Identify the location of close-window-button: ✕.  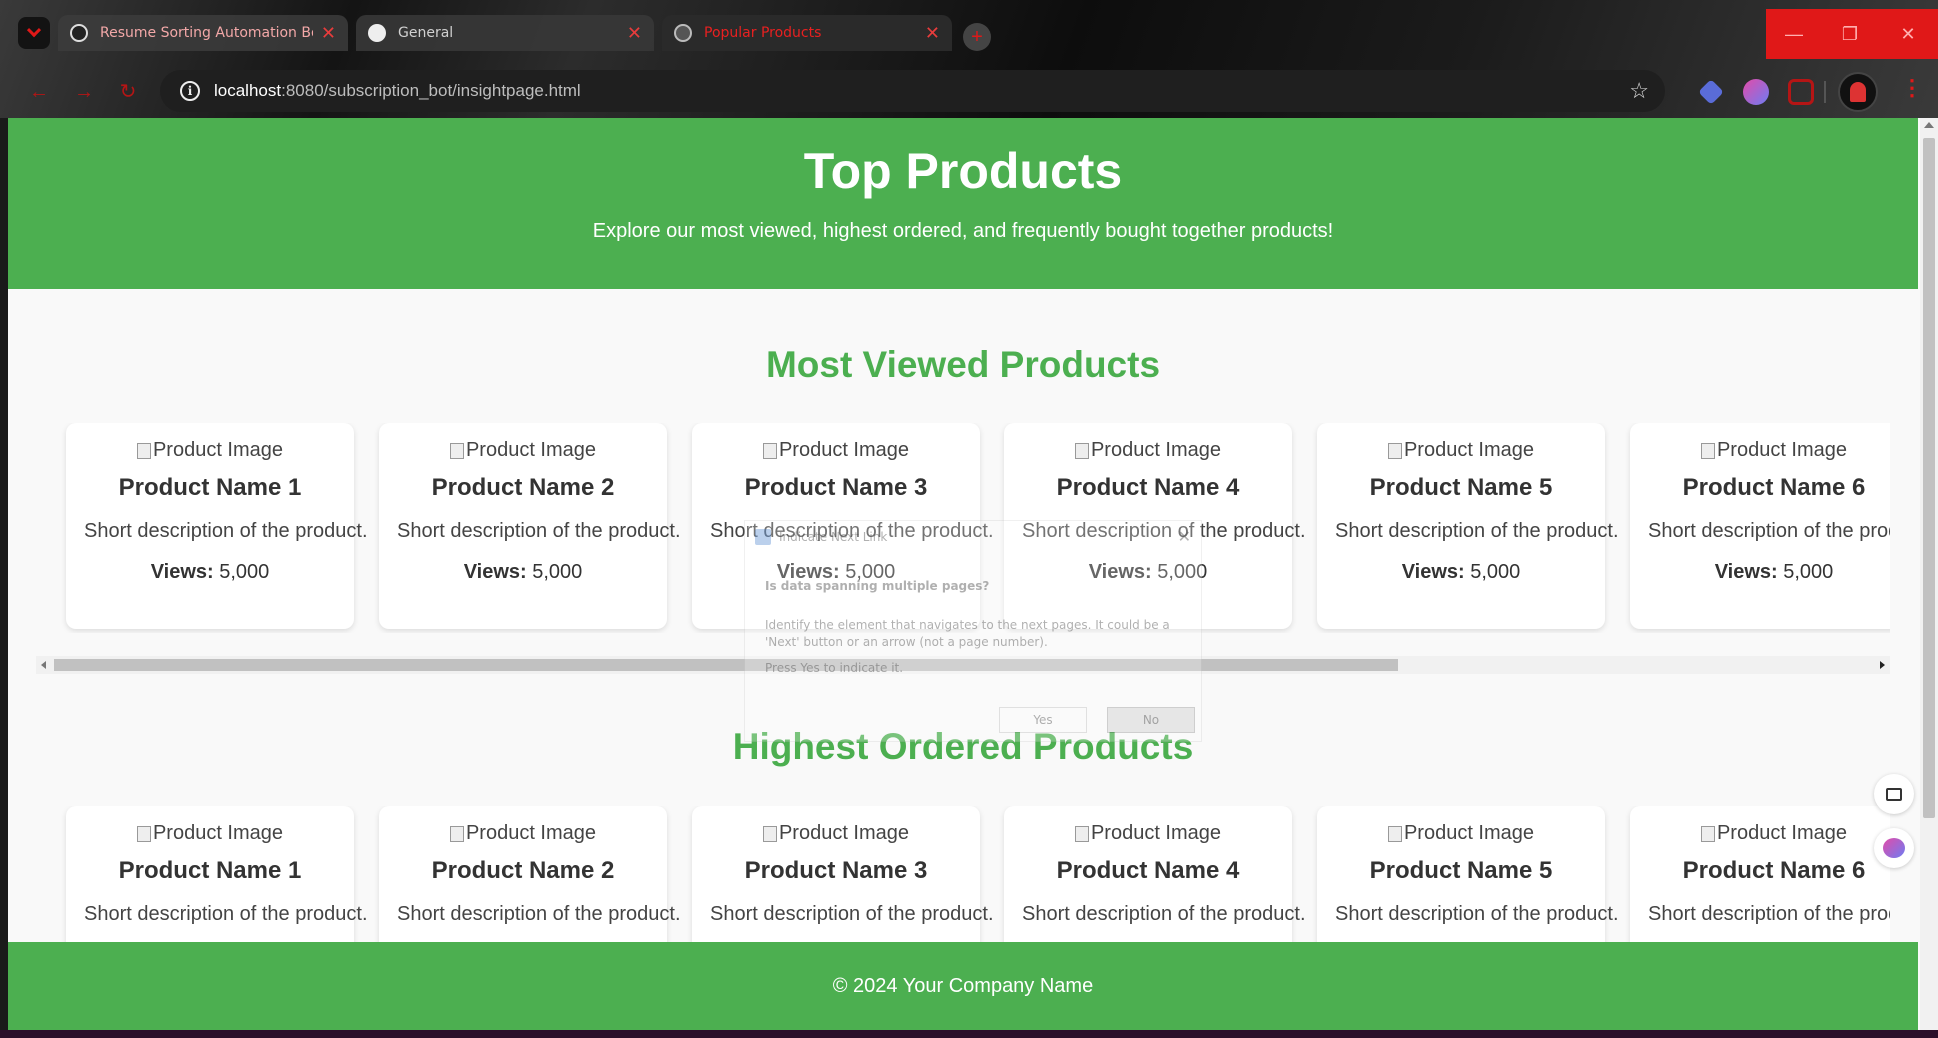
(1908, 34).